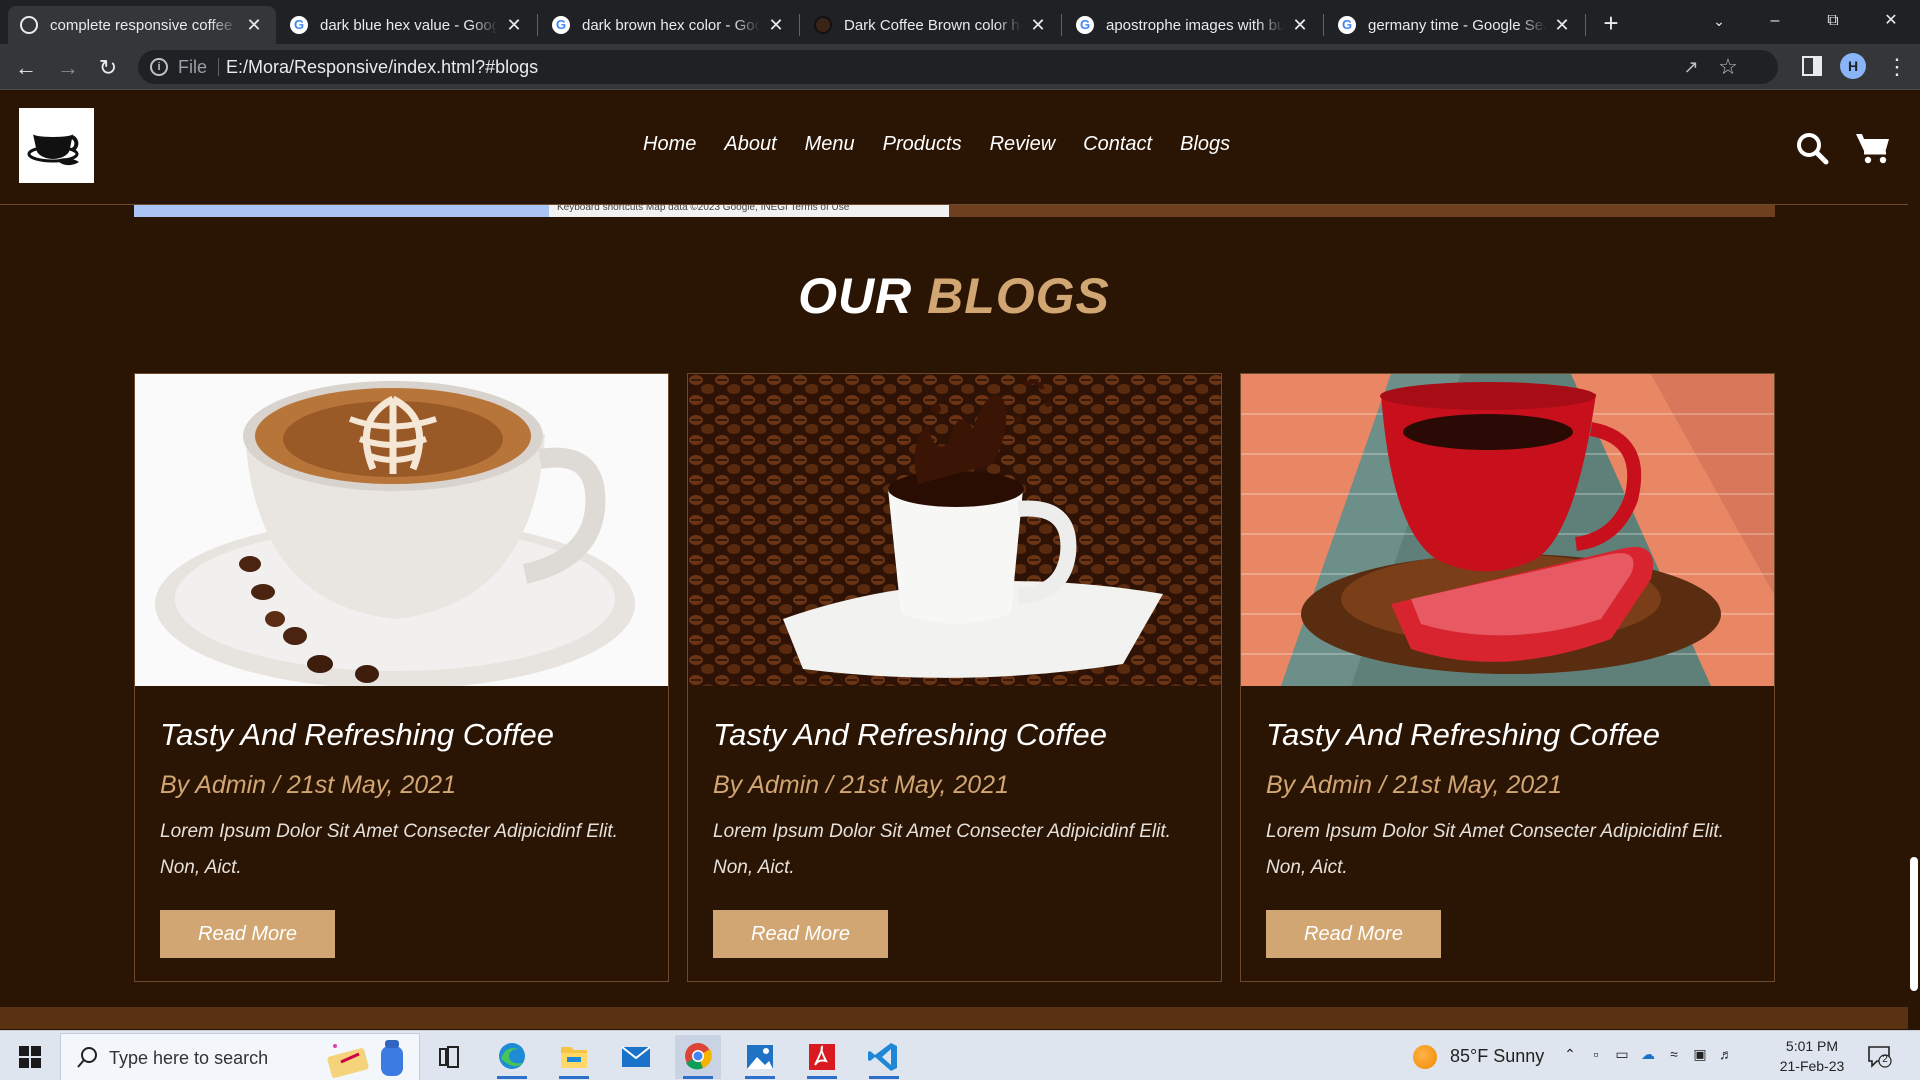 This screenshot has width=1920, height=1080. What do you see at coordinates (189, 1058) in the screenshot?
I see `taskbar-search-placeholder: Type here to search` at bounding box center [189, 1058].